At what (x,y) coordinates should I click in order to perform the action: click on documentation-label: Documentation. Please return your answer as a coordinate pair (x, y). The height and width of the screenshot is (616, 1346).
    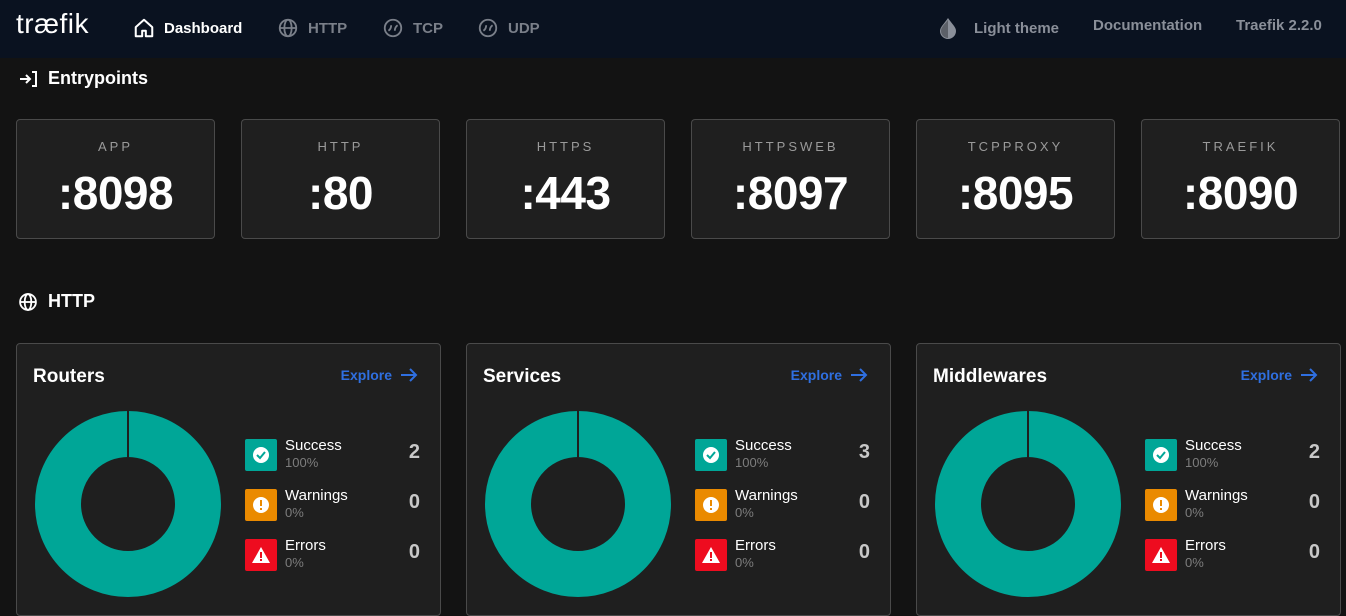
    Looking at the image, I should click on (1148, 25).